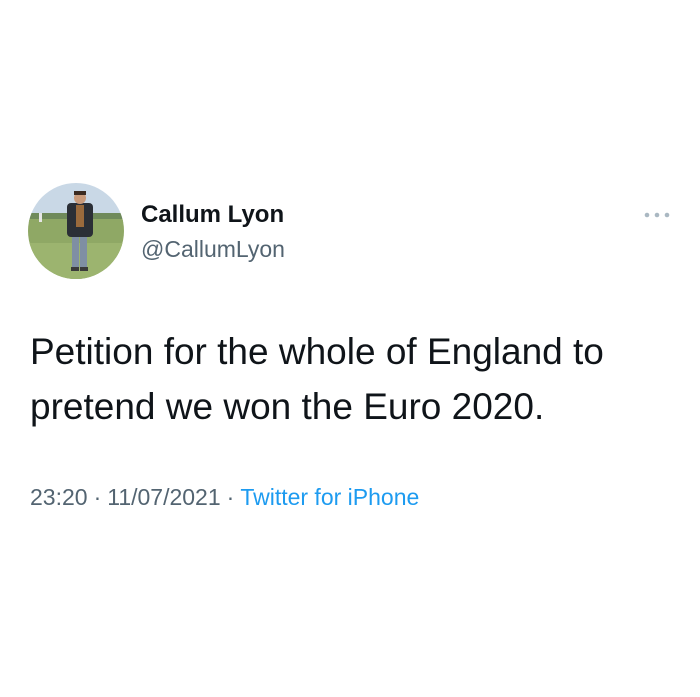 The height and width of the screenshot is (697, 700). Describe the element at coordinates (213, 249) in the screenshot. I see `author-handle: @CallumLyon` at that location.